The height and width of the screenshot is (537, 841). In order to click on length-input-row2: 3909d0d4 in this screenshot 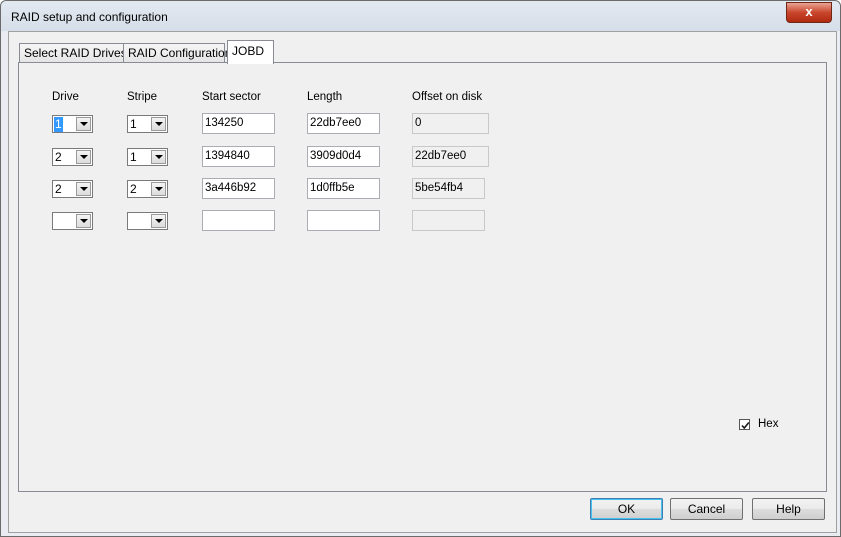, I will do `click(343, 156)`.